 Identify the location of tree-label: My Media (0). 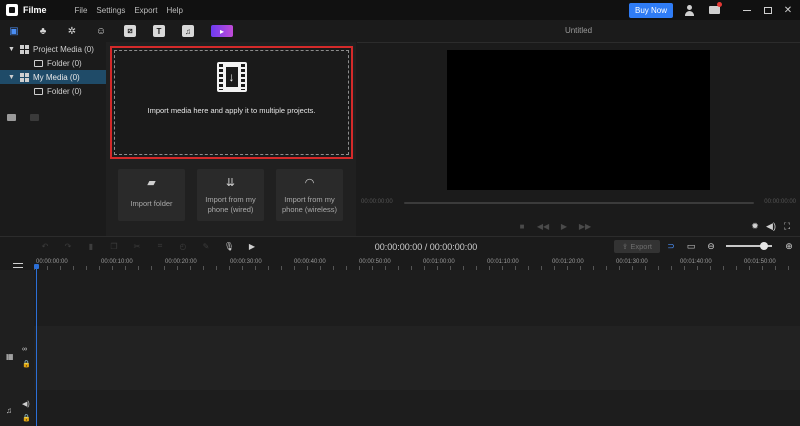
(56, 77).